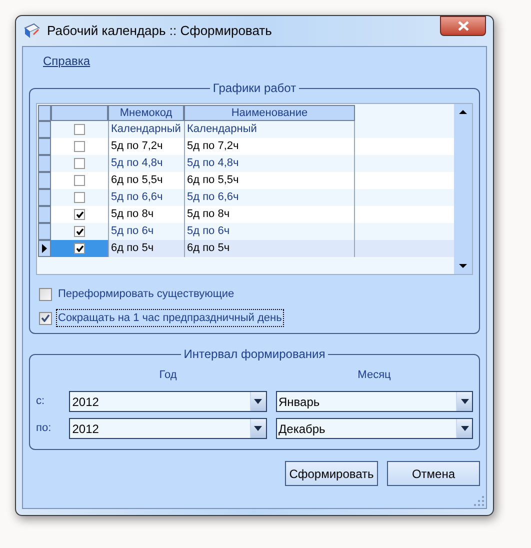  I want to click on field-label: с:, so click(41, 402).